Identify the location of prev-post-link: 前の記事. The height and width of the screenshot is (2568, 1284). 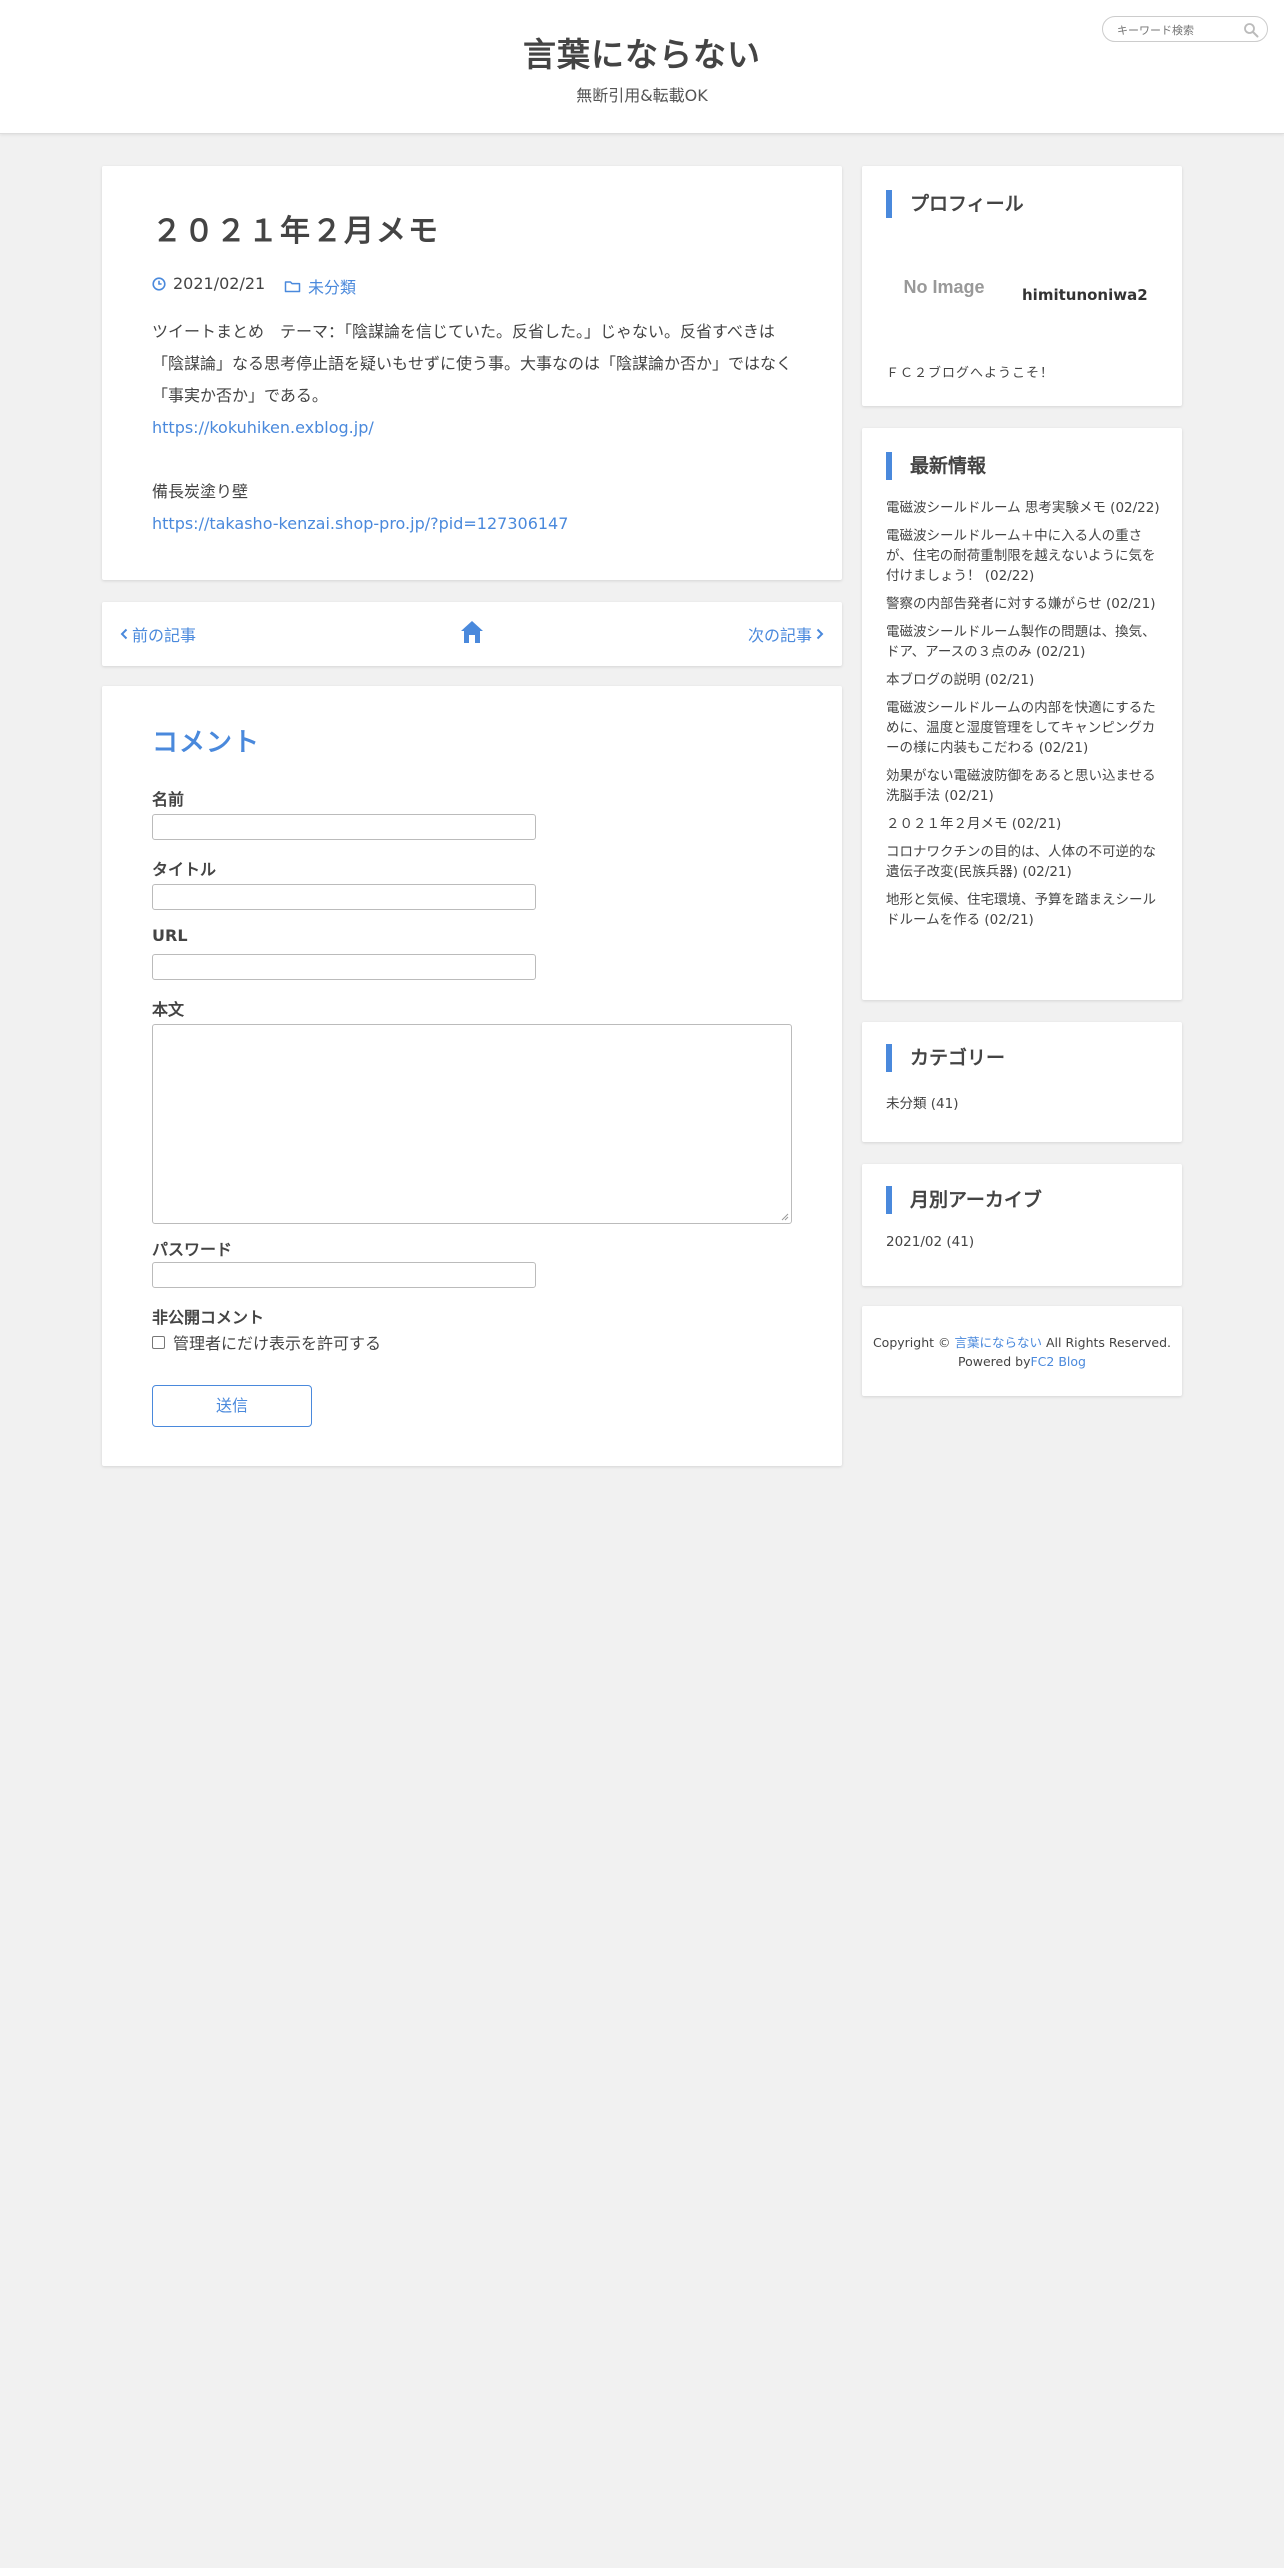
(158, 634).